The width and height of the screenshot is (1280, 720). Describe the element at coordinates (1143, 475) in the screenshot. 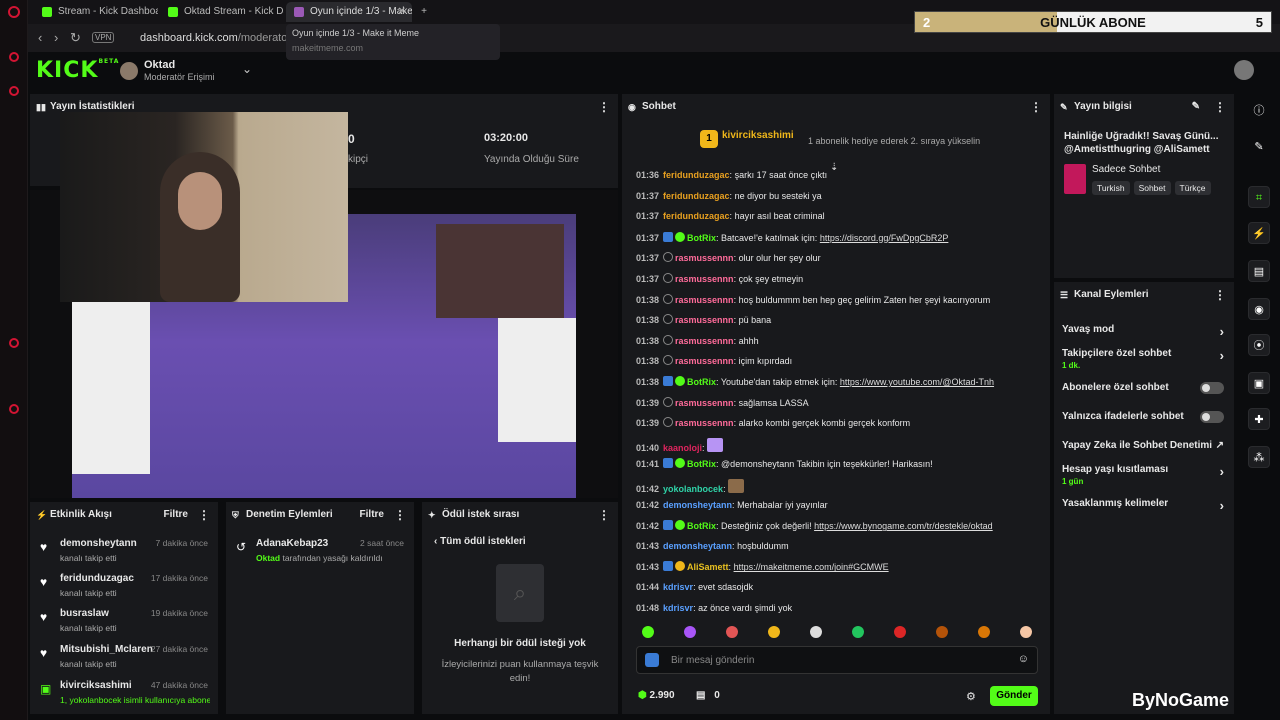

I see `account-age-row: Hesap yaşı kısıtlaması 1 gün ›` at that location.